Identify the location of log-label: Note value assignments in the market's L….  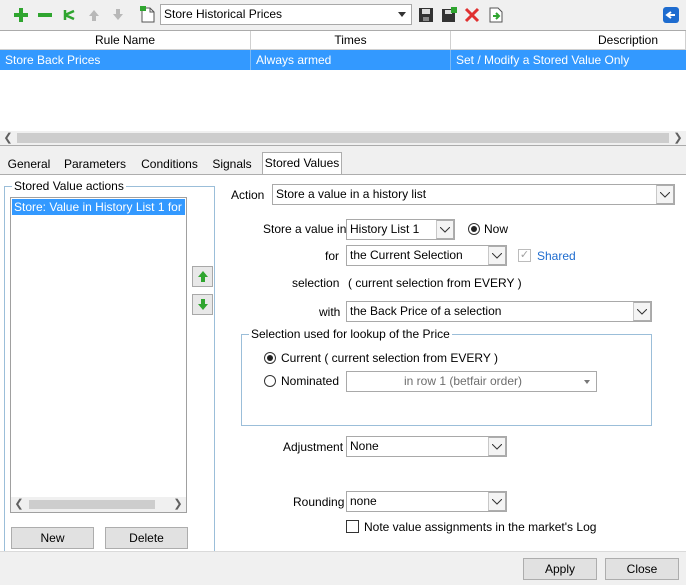
(480, 527).